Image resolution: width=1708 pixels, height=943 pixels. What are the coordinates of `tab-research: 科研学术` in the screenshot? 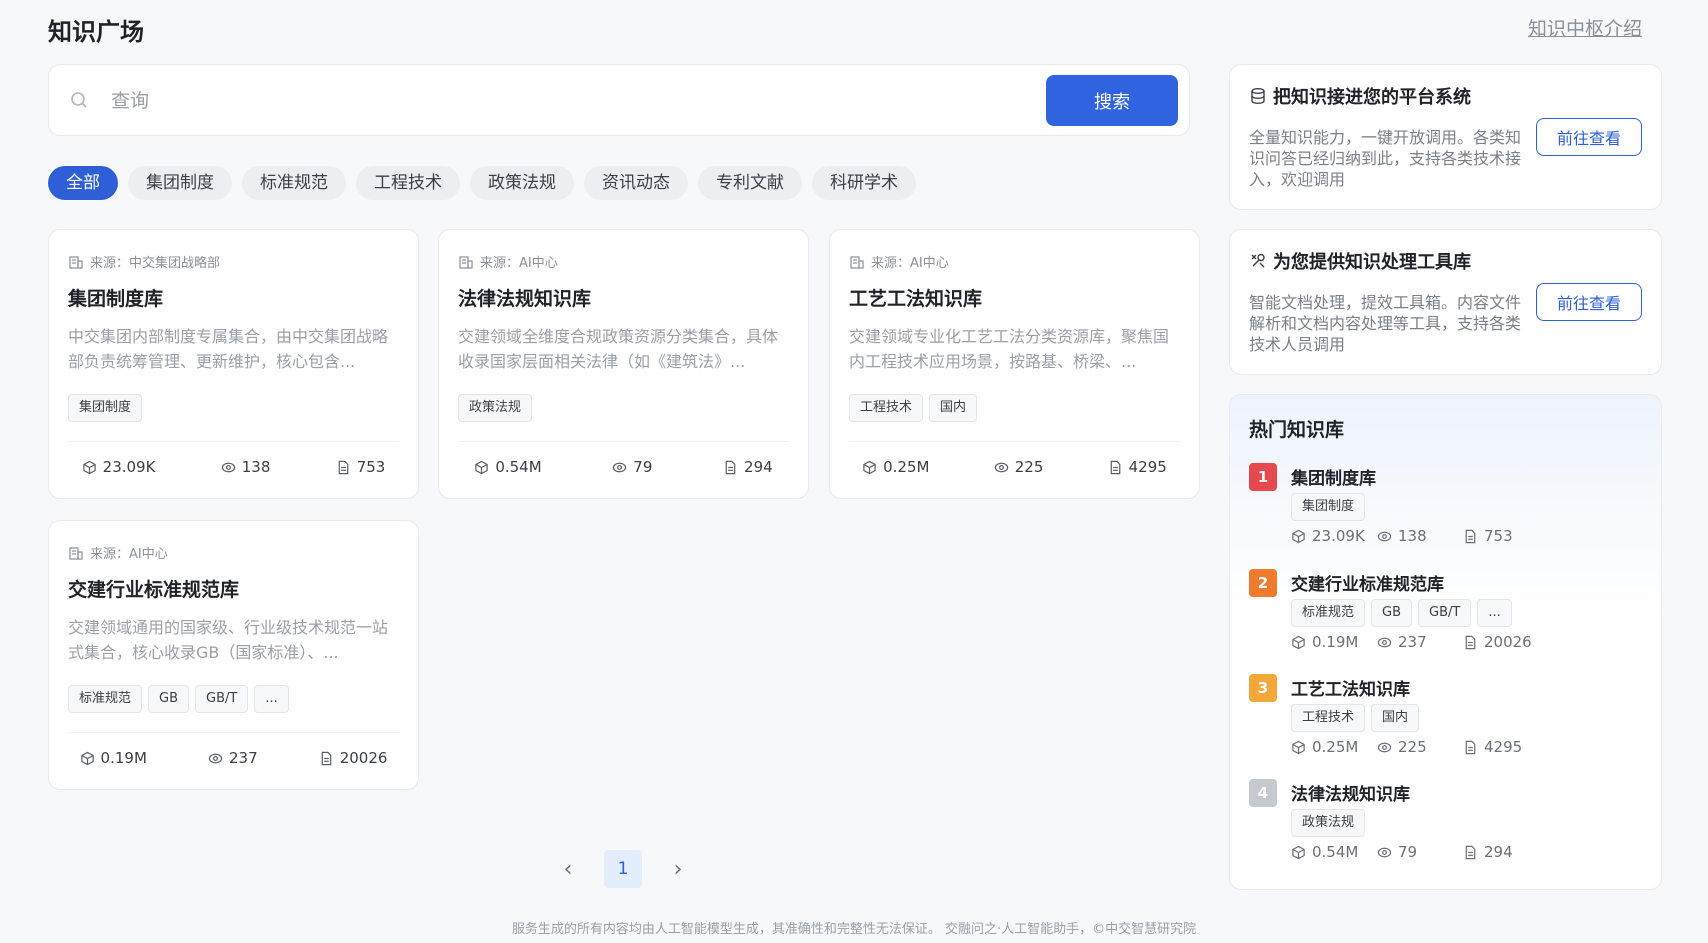 It's located at (864, 183).